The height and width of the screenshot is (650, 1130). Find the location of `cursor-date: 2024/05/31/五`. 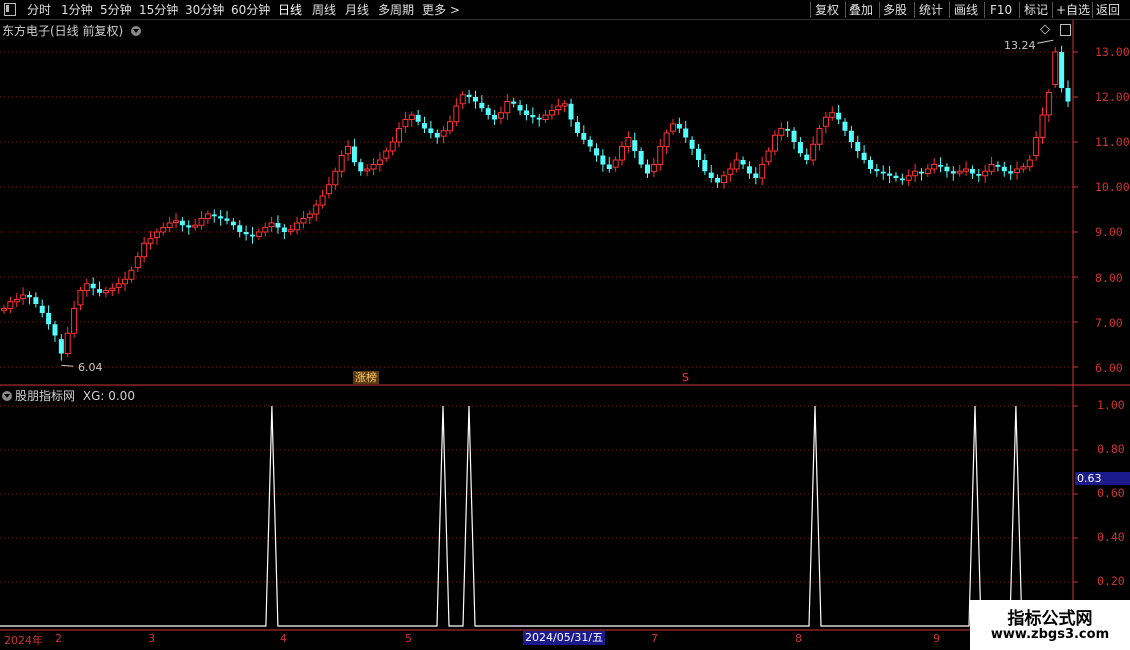

cursor-date: 2024/05/31/五 is located at coordinates (564, 638).